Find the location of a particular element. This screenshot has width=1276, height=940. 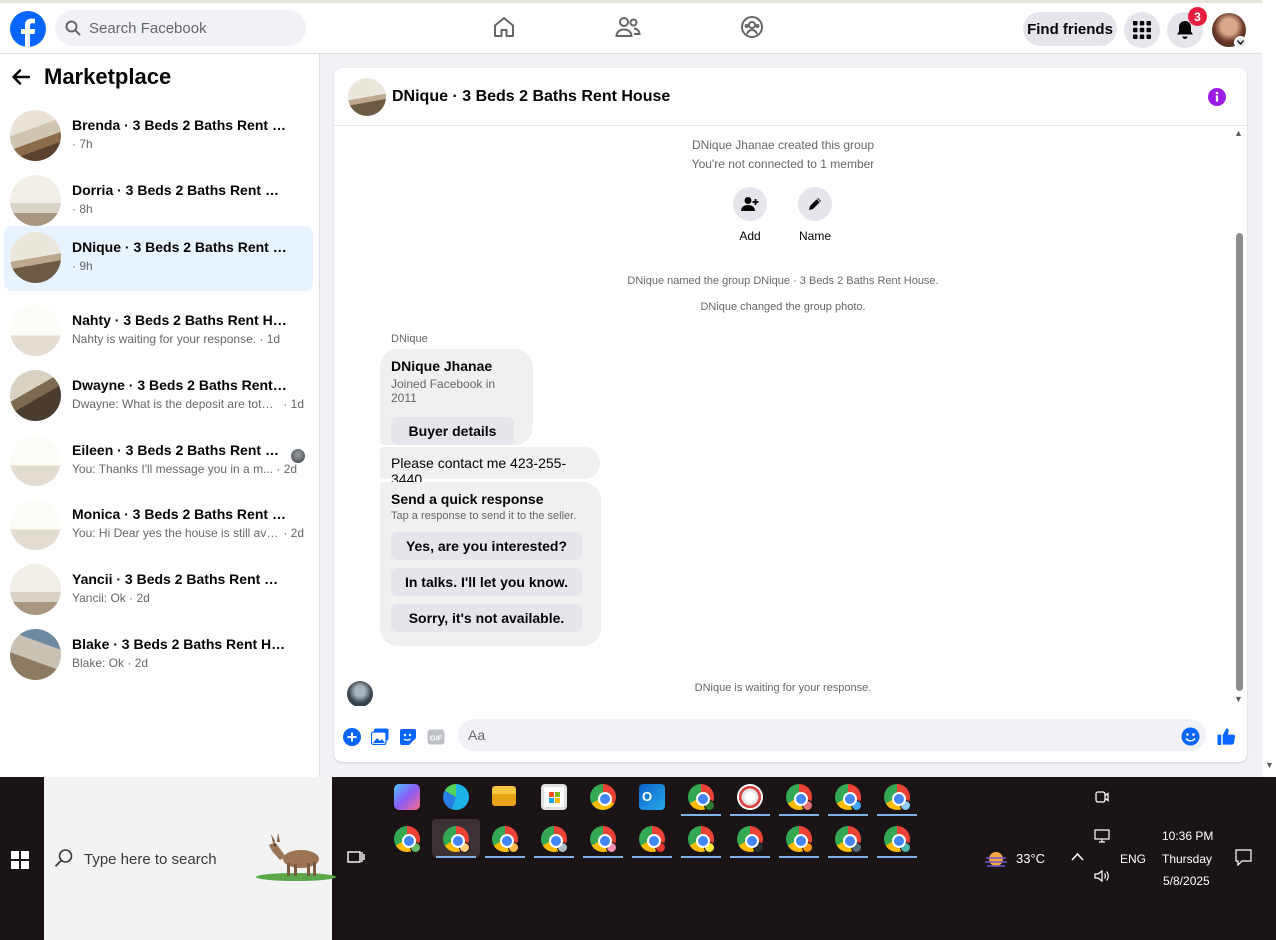

conversation-title: Dwayne · 3 Beds 2 Baths Rent House is located at coordinates (180, 385).